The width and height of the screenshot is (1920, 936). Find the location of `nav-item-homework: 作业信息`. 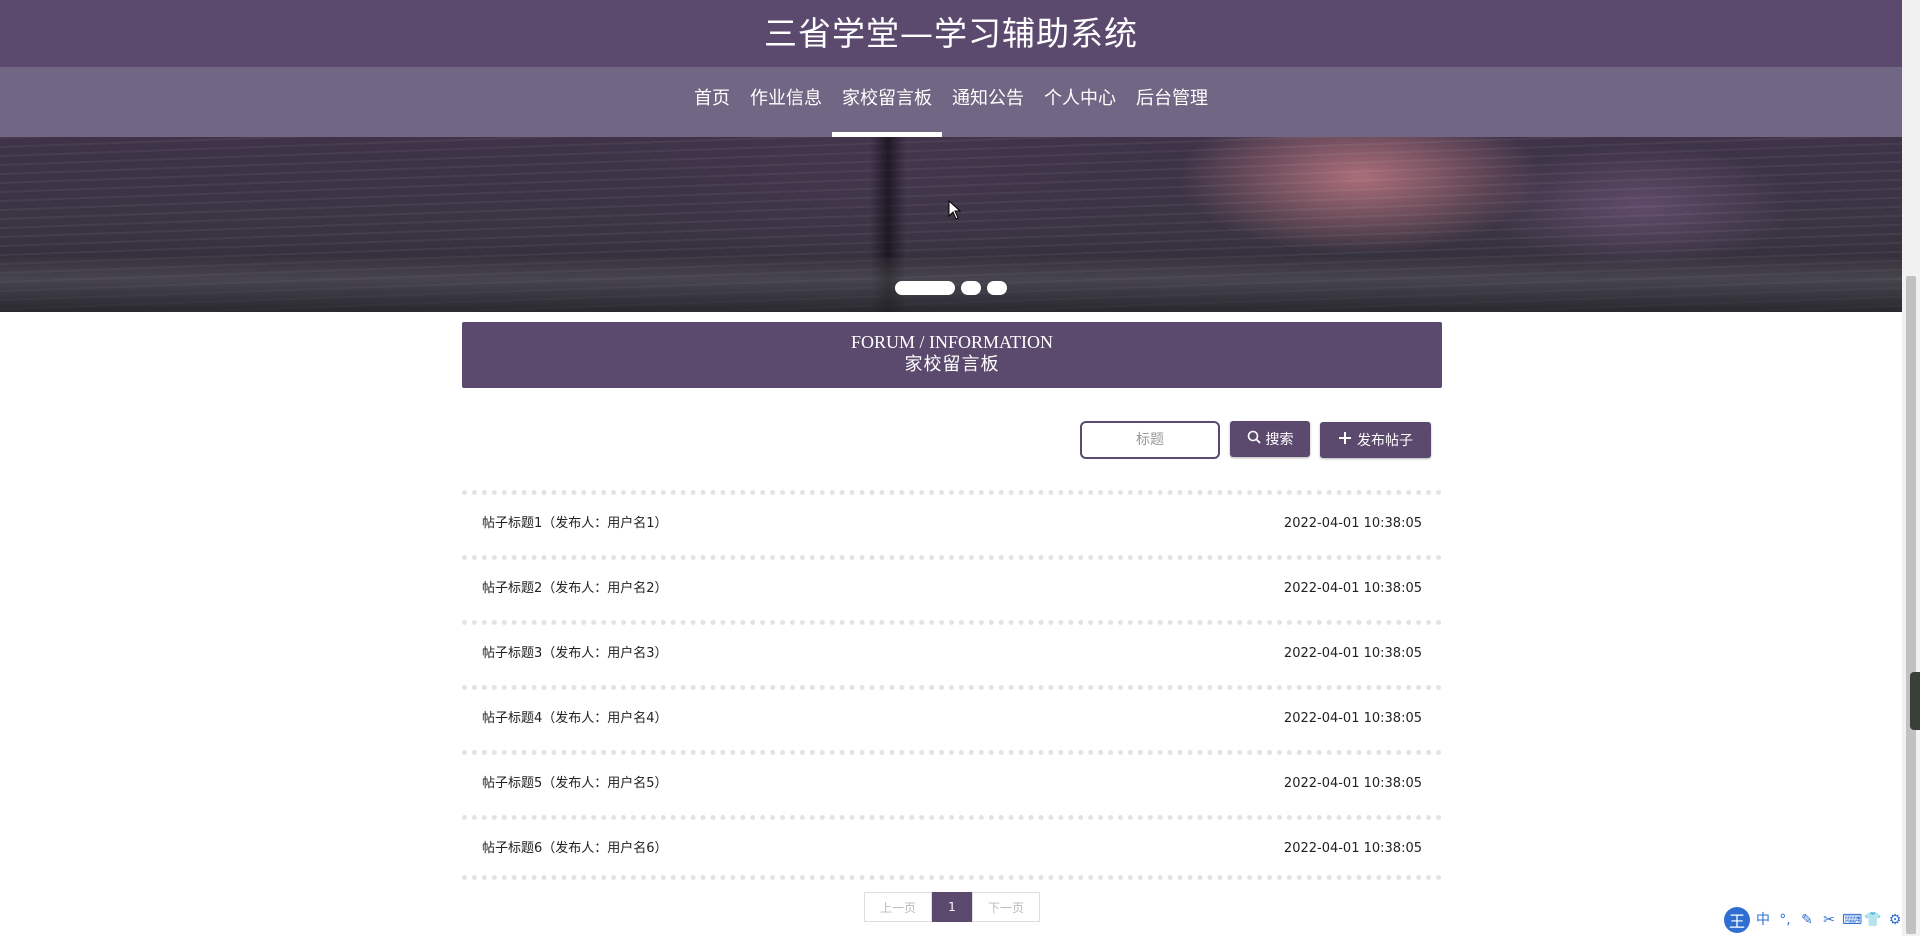

nav-item-homework: 作业信息 is located at coordinates (786, 102).